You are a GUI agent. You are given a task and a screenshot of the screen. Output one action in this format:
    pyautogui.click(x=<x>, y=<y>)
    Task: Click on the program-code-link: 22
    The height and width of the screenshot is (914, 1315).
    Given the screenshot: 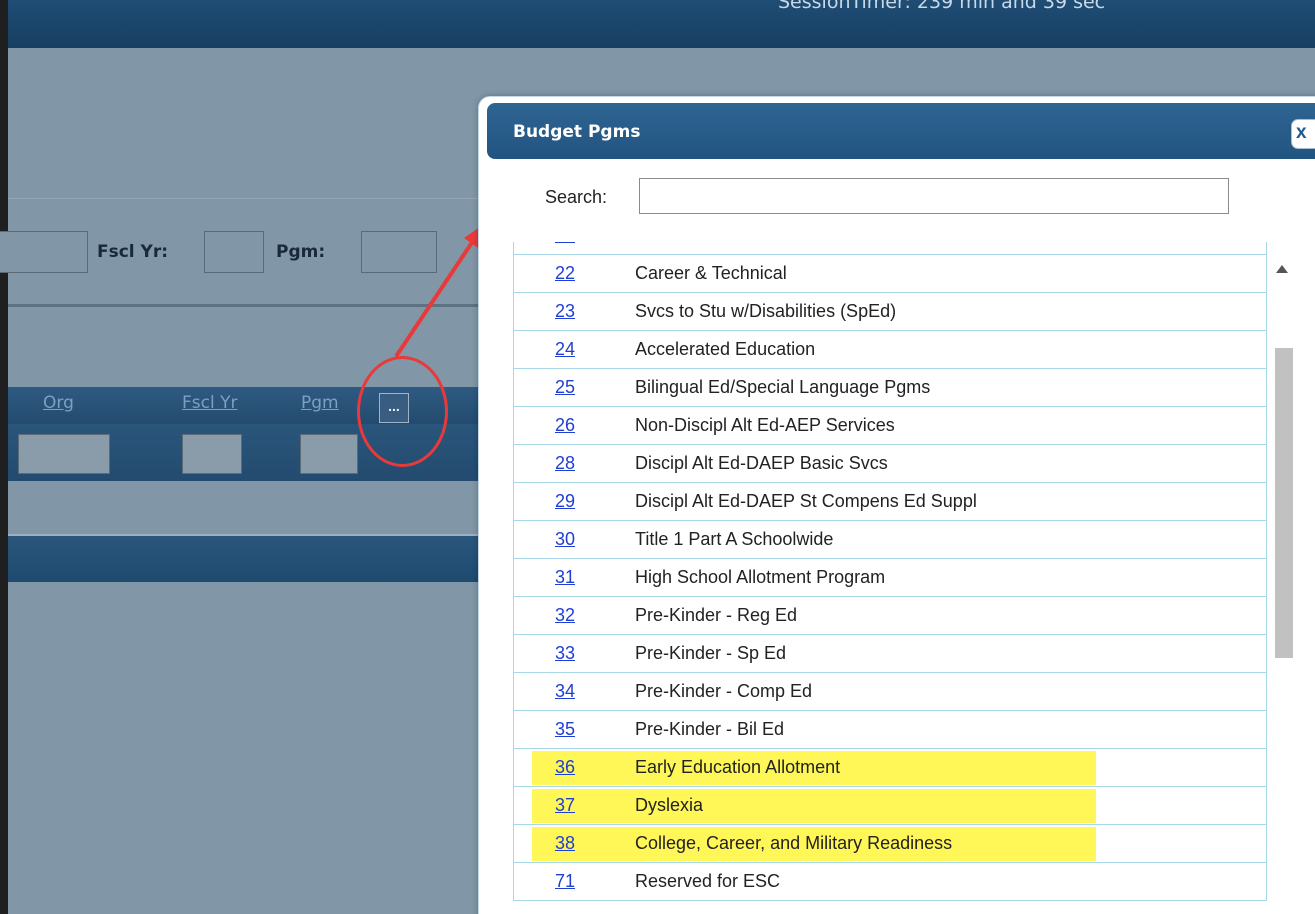 What is the action you would take?
    pyautogui.click(x=565, y=273)
    